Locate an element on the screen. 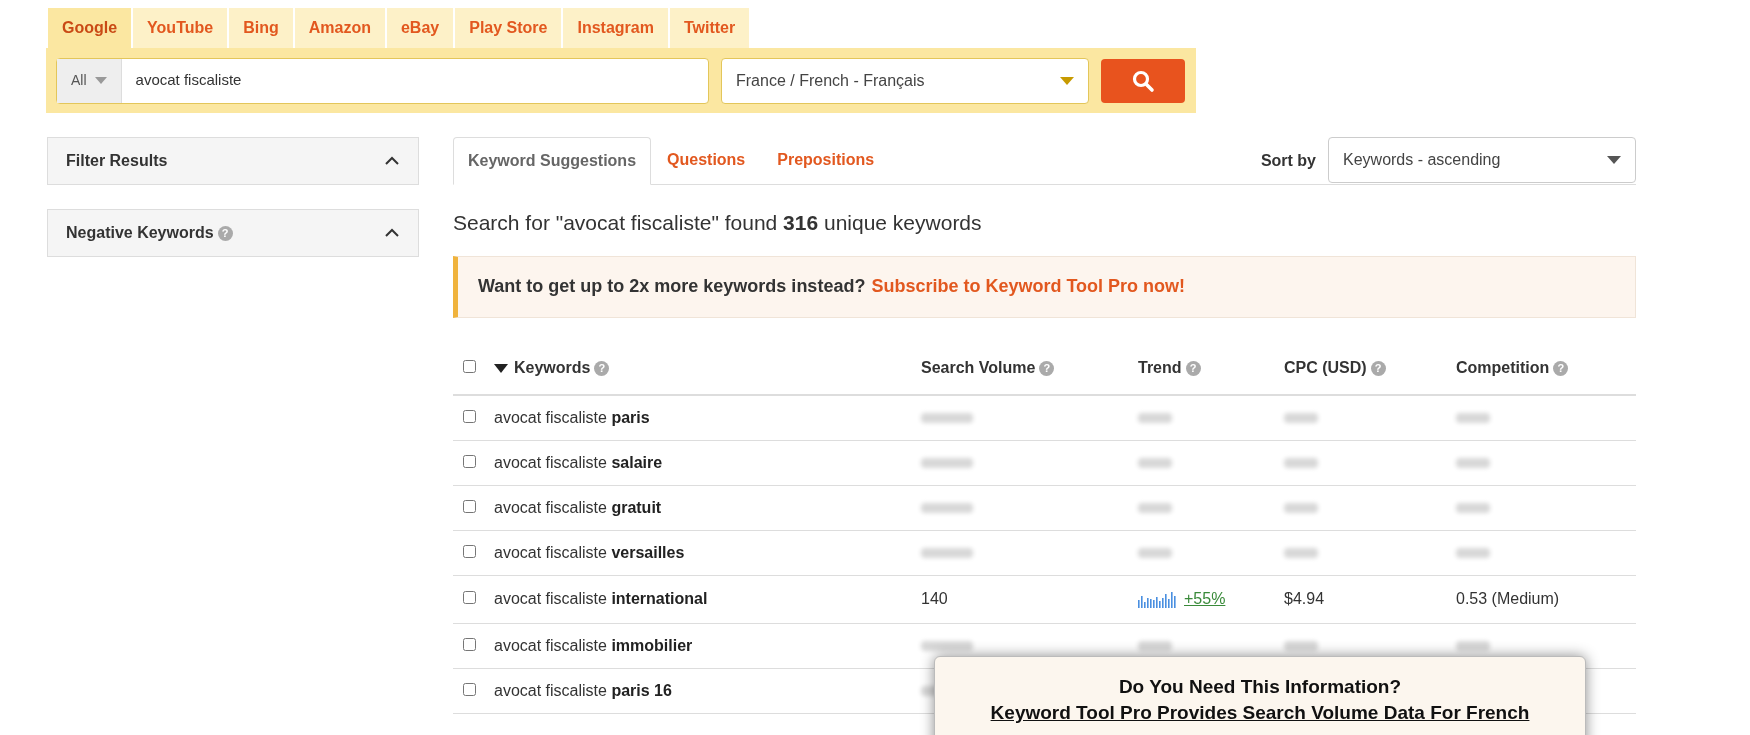 The image size is (1750, 735). result-tab: Prepositions is located at coordinates (826, 160).